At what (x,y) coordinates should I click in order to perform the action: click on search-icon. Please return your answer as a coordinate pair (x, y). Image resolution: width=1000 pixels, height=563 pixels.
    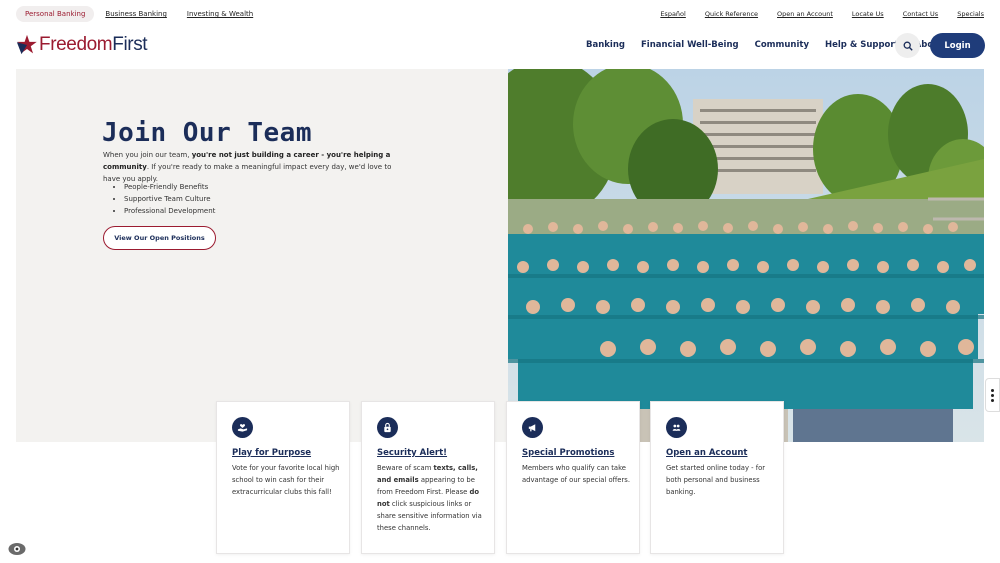
    Looking at the image, I should click on (908, 46).